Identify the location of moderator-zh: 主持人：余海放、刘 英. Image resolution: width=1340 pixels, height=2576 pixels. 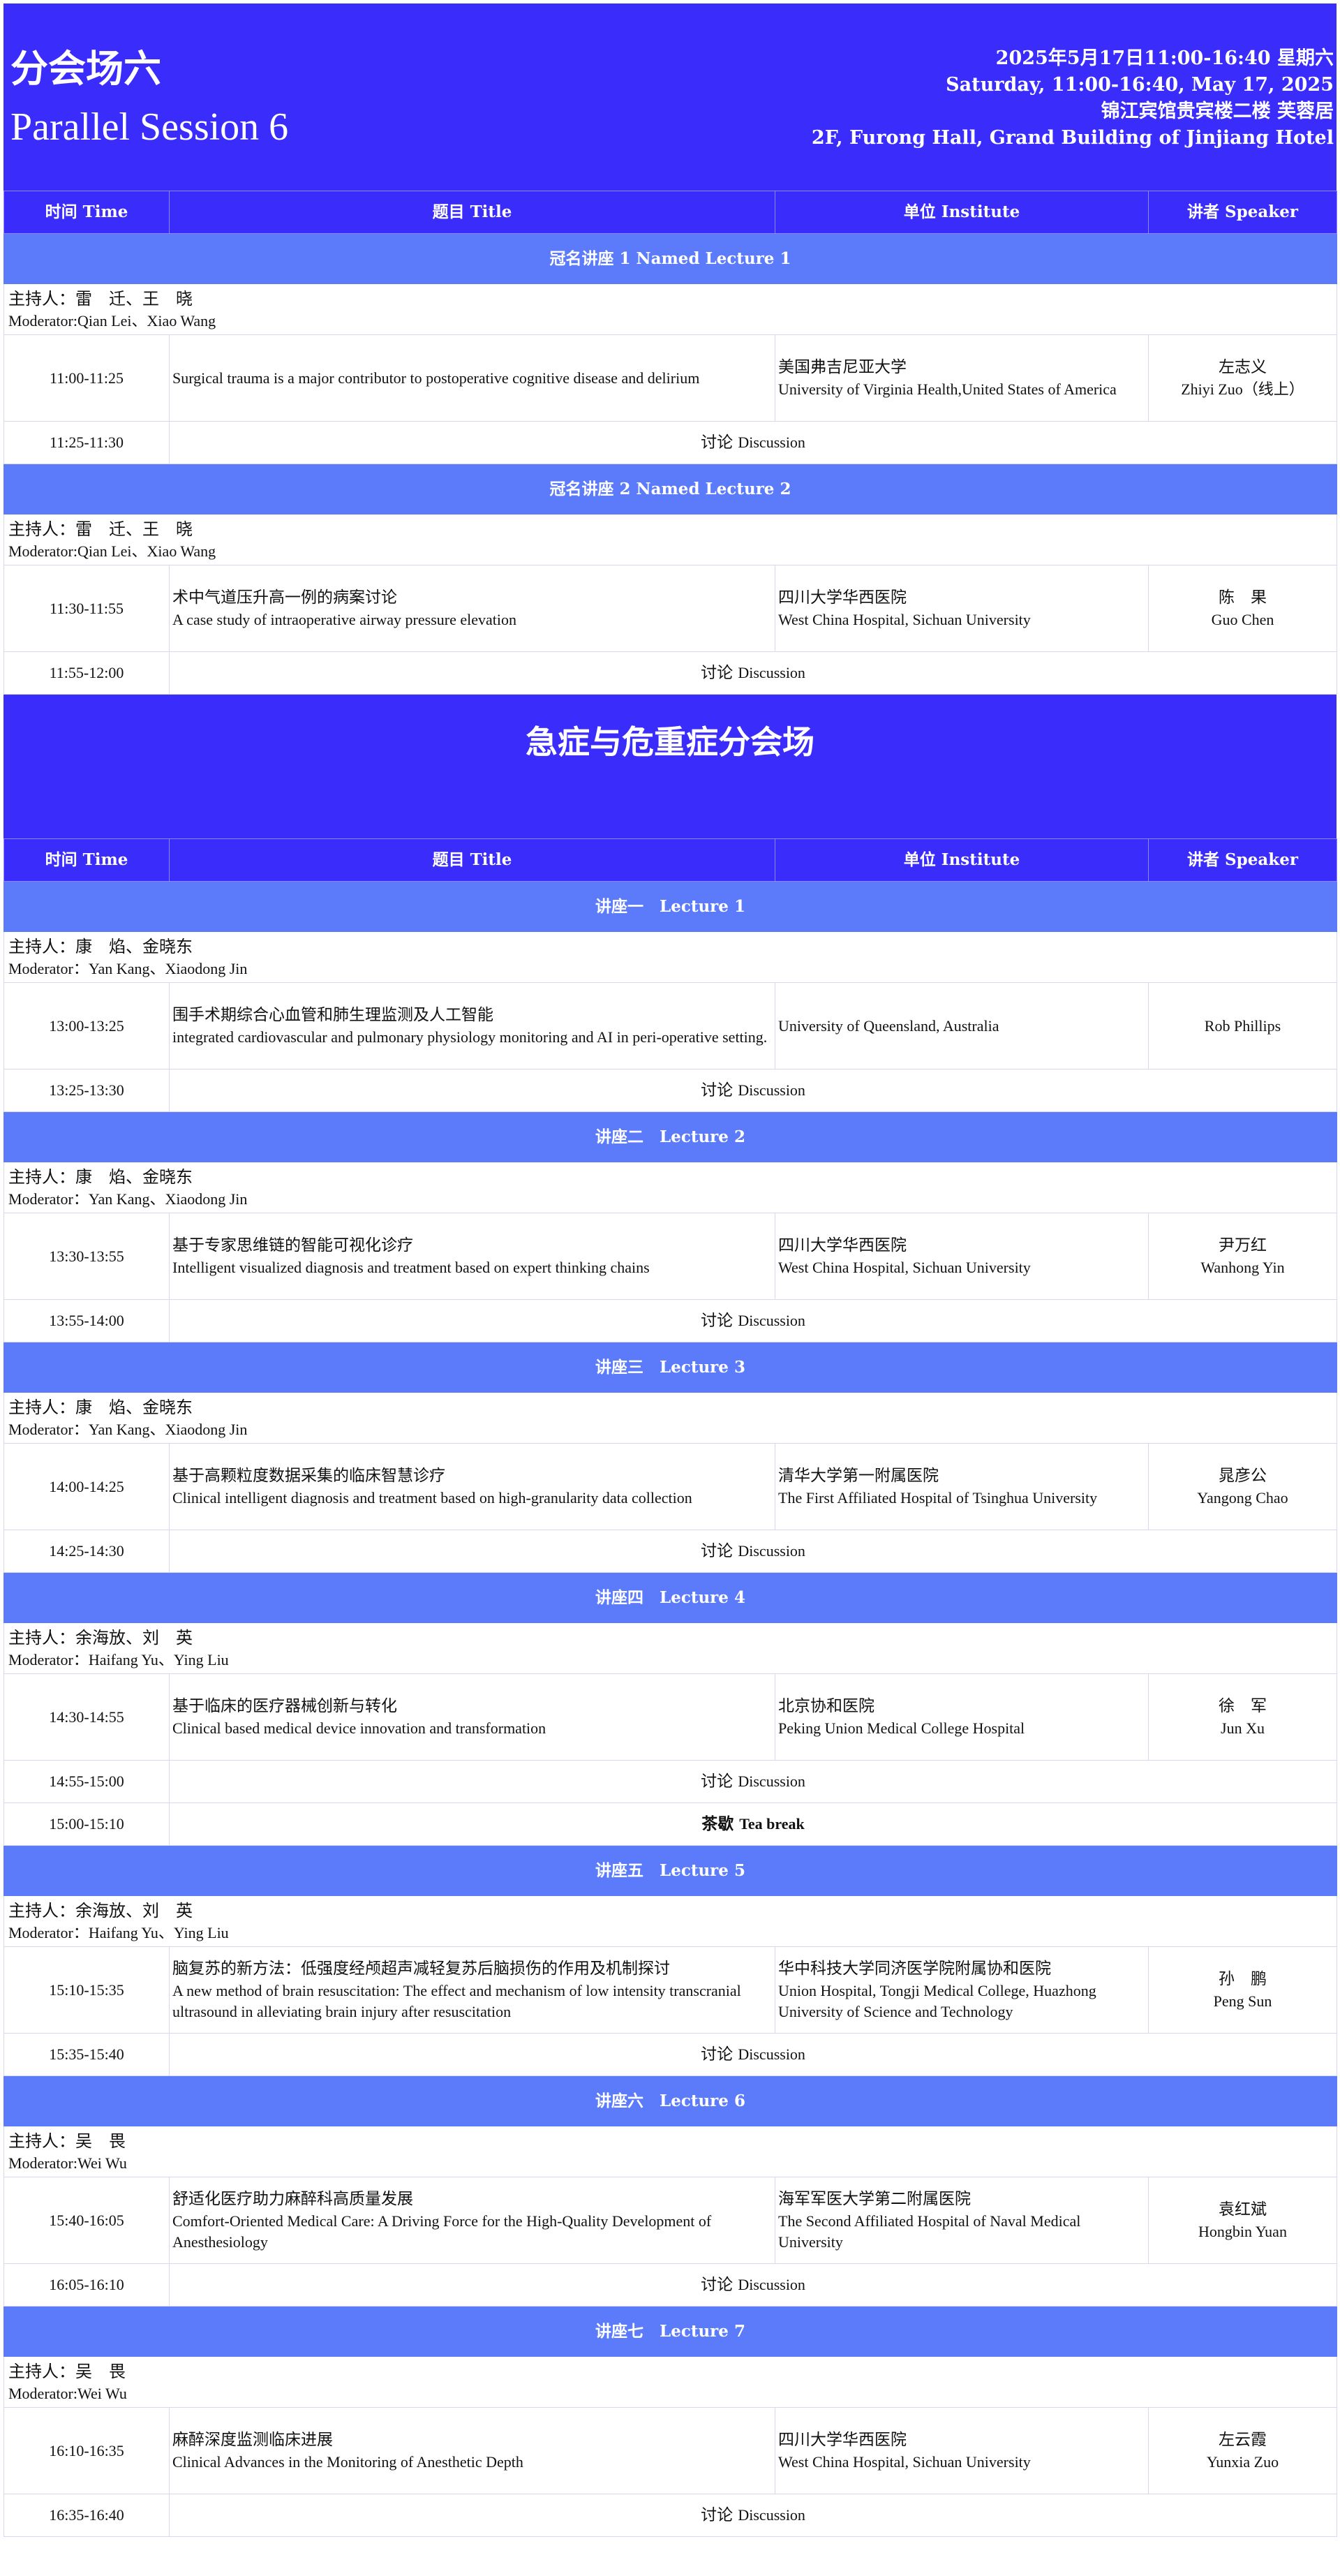
(100, 1910).